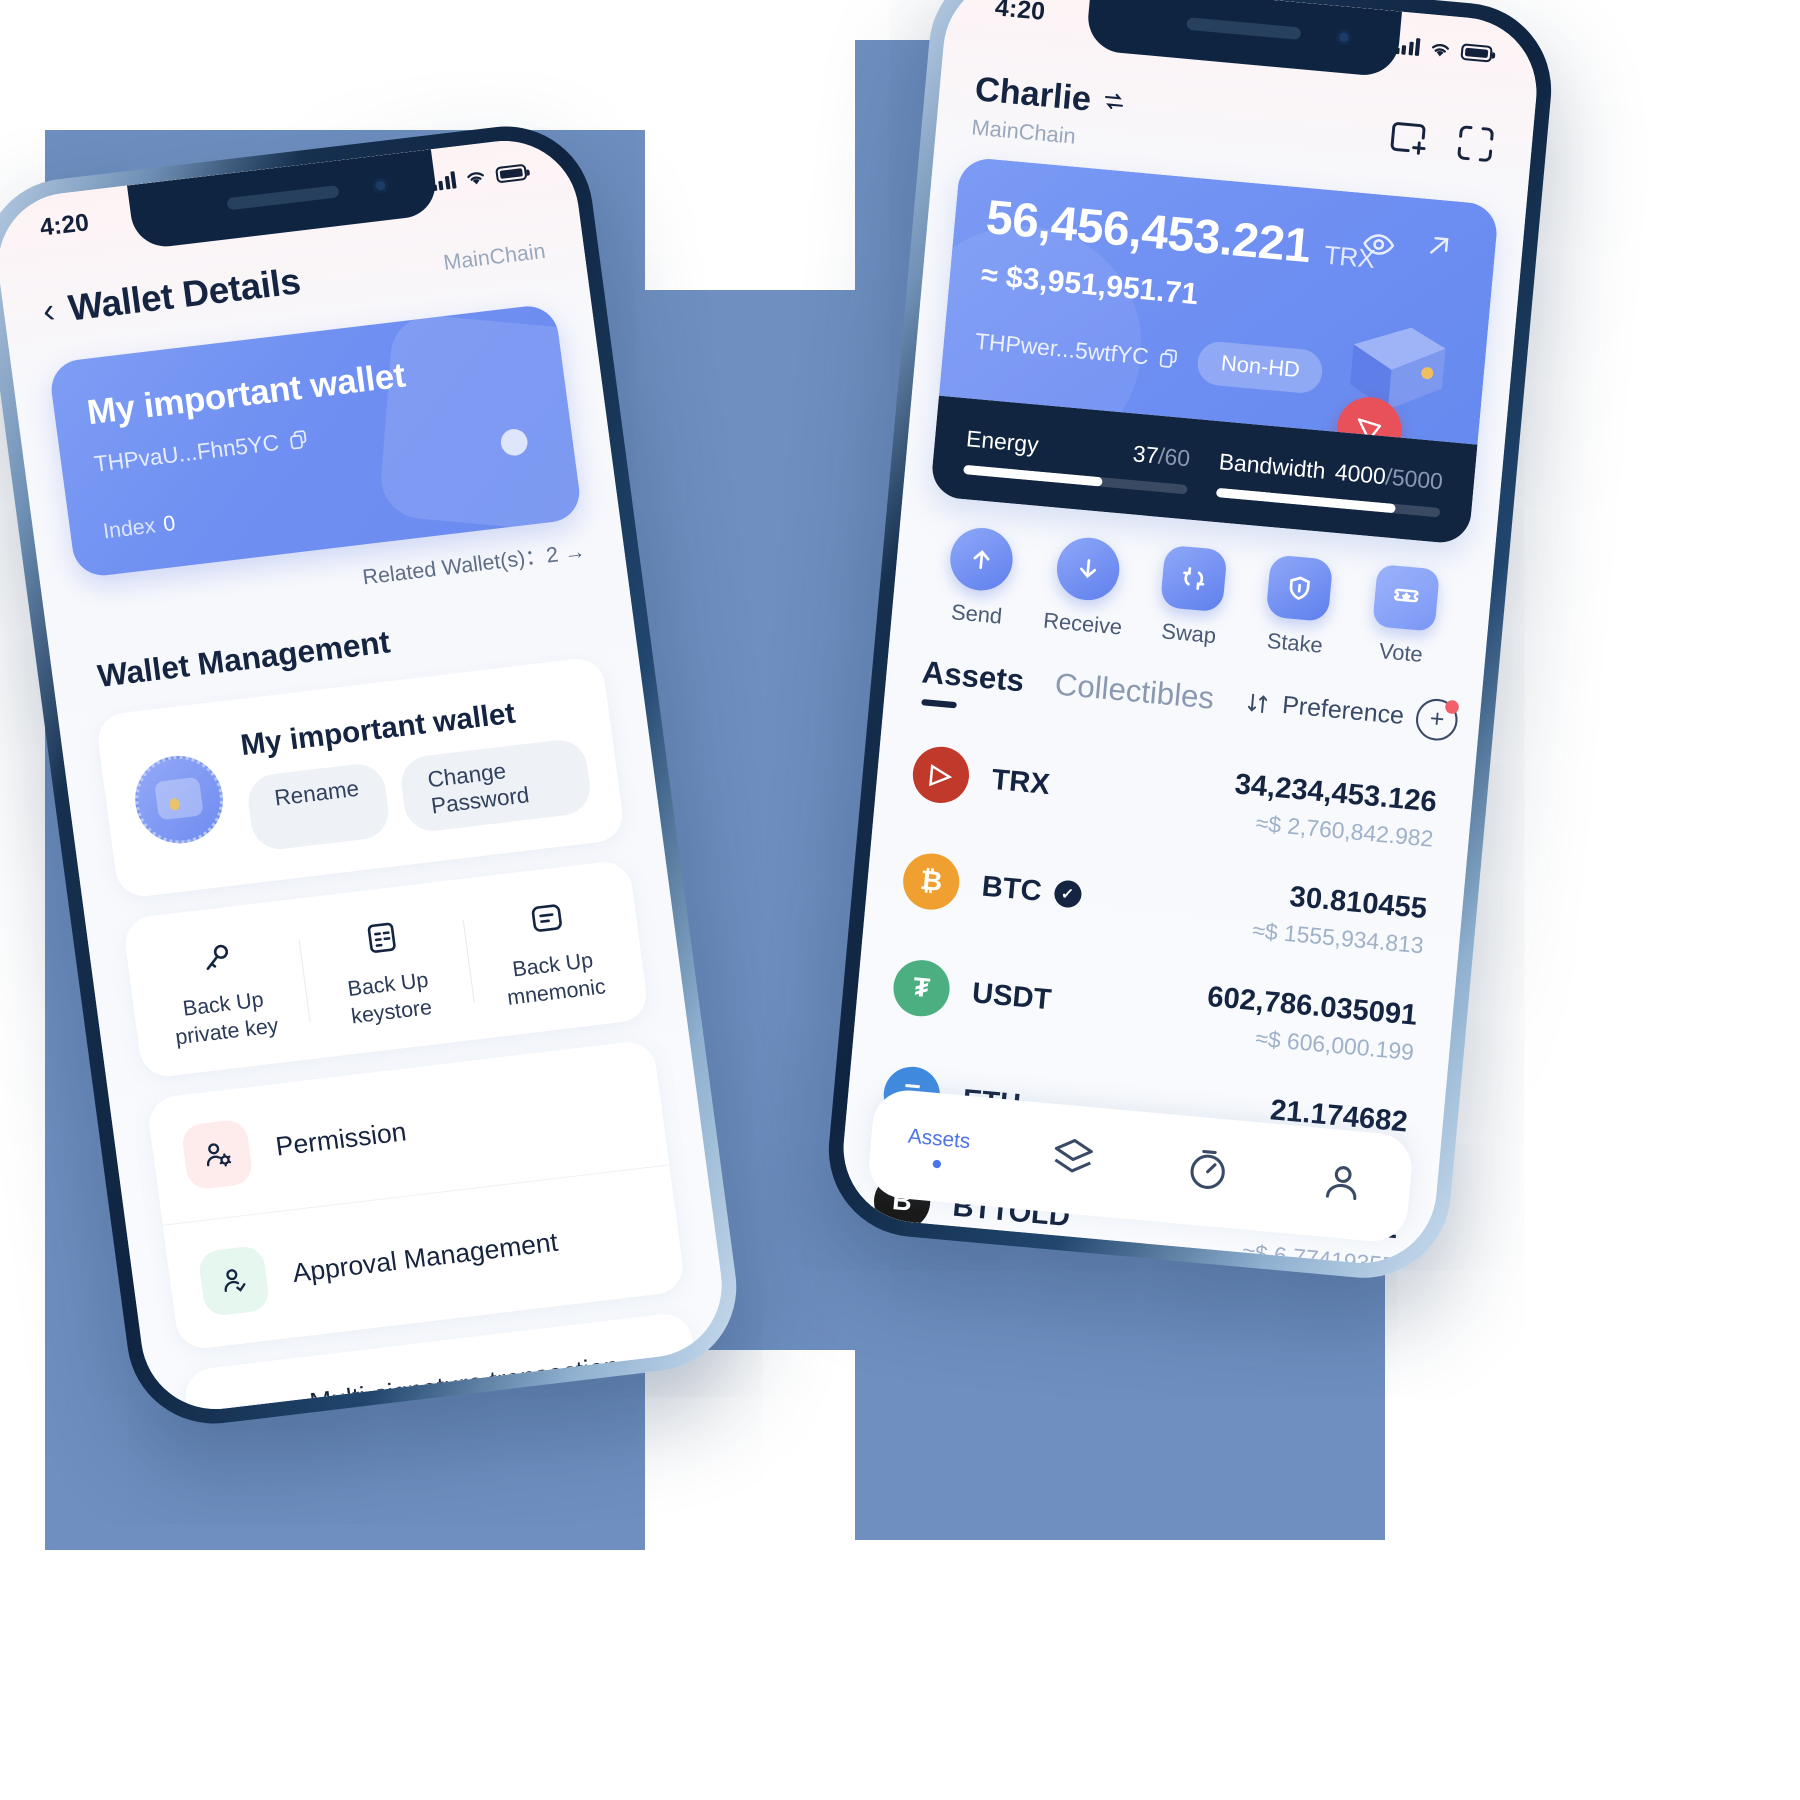 The image size is (1800, 1800). I want to click on wallet-address: THPwer...5wtfYC, so click(1062, 348).